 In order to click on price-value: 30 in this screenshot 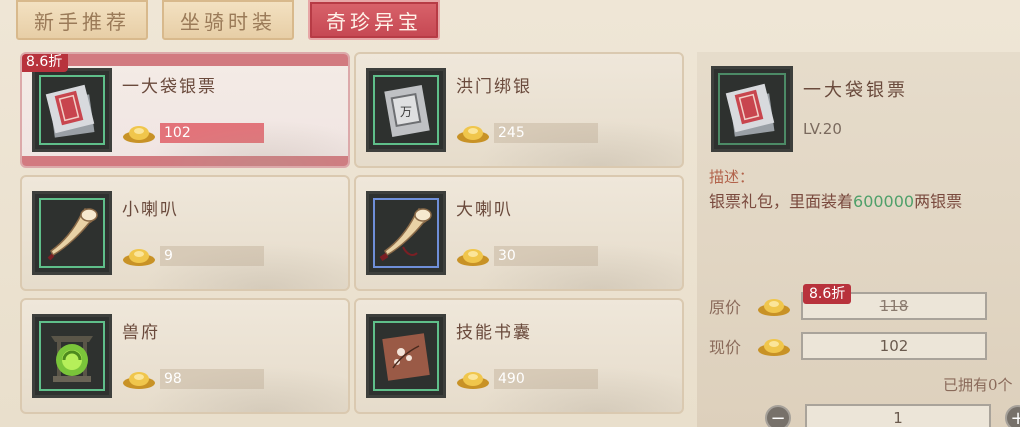, I will do `click(546, 256)`.